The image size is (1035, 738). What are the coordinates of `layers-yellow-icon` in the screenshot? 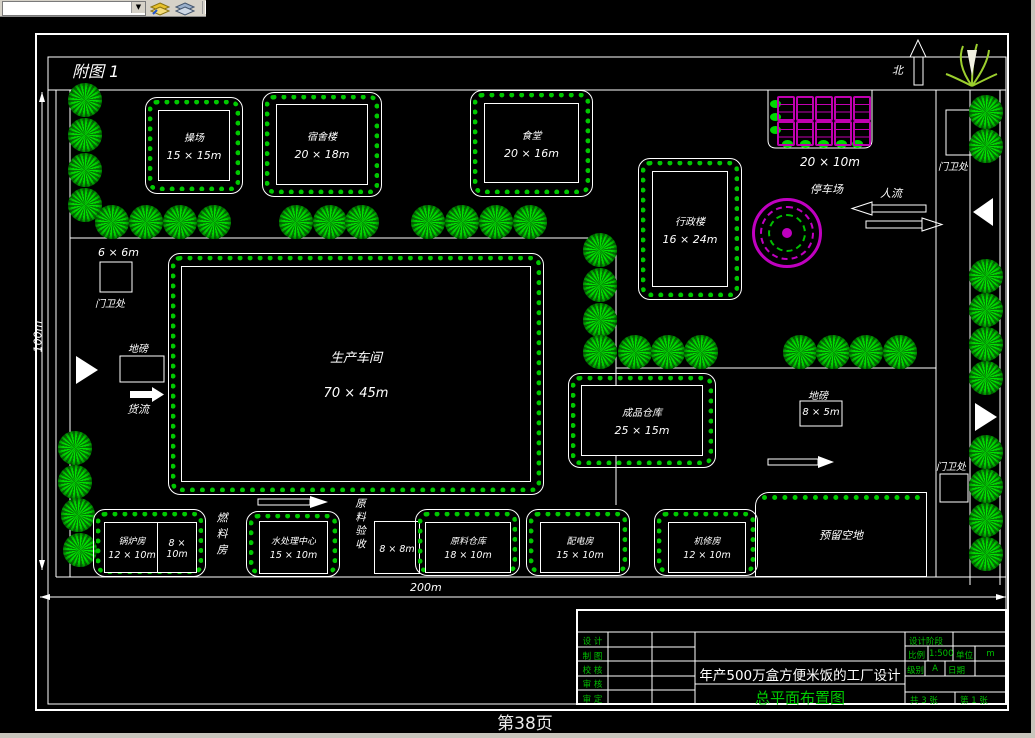 It's located at (160, 8).